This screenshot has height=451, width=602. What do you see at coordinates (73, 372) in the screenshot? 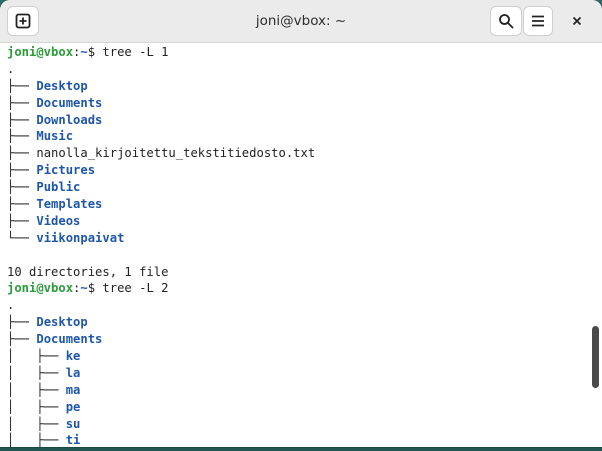
I see `directory-name: la` at bounding box center [73, 372].